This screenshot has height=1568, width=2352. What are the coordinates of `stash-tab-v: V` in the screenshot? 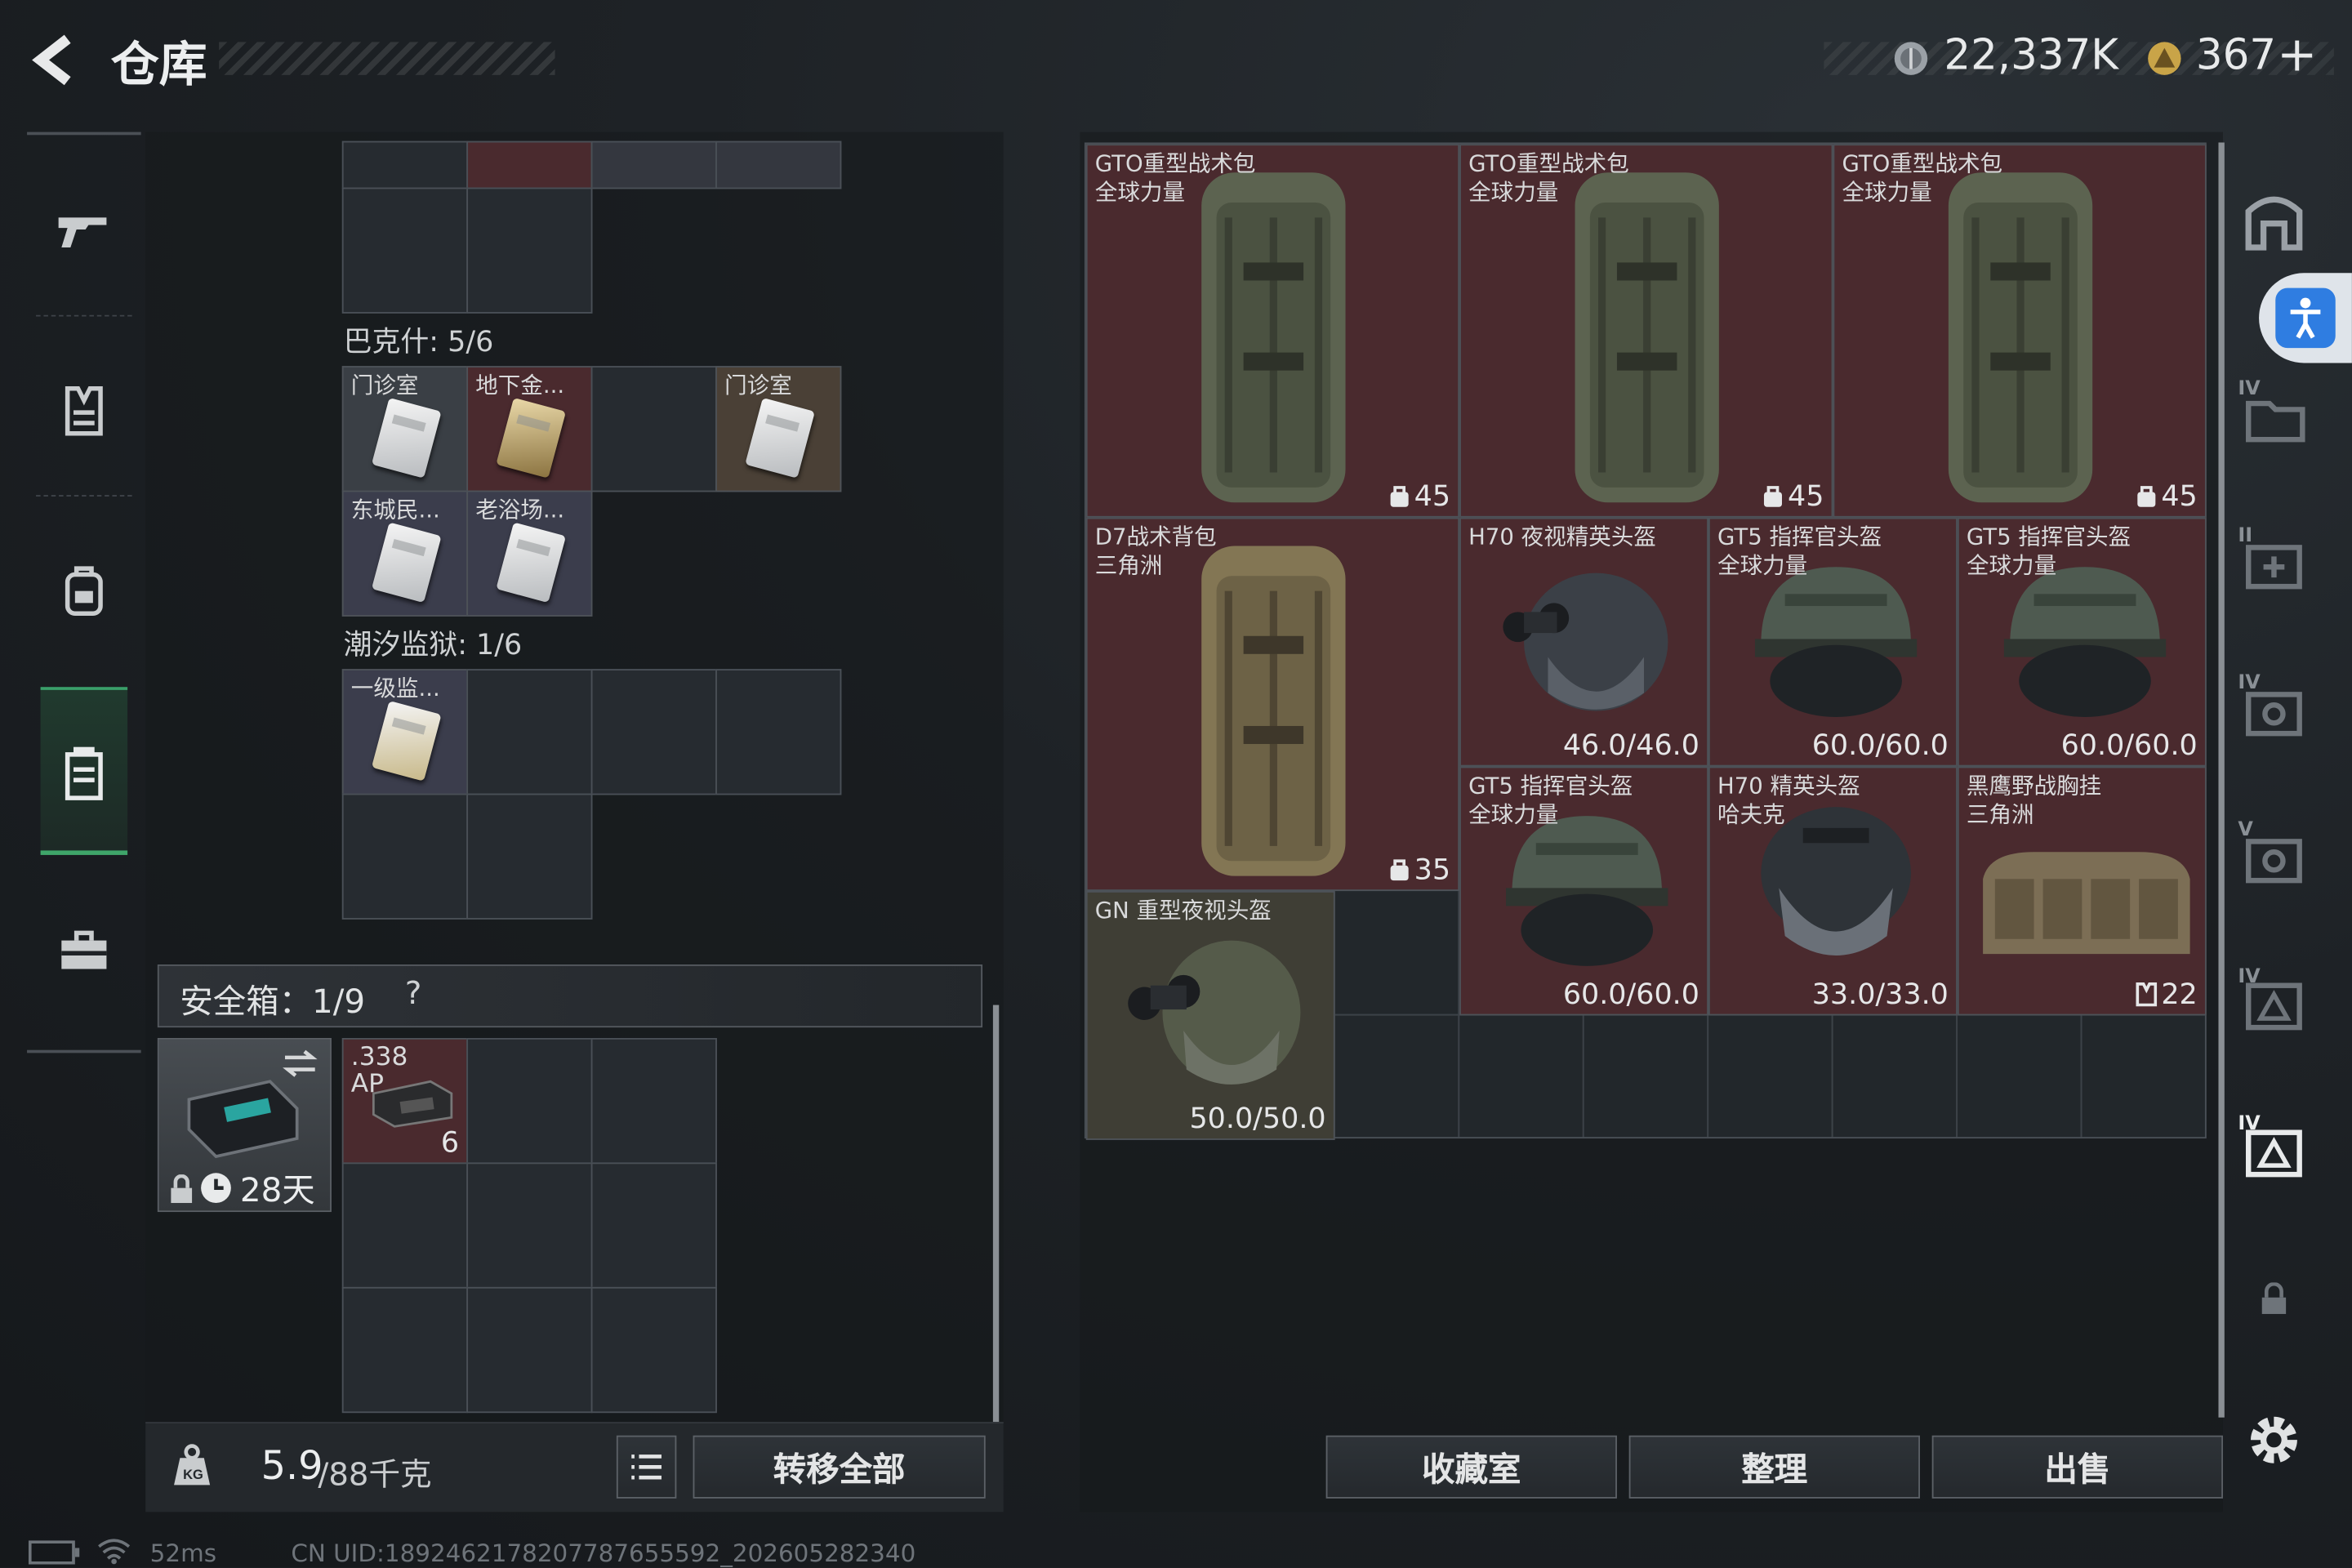 It's located at (2274, 855).